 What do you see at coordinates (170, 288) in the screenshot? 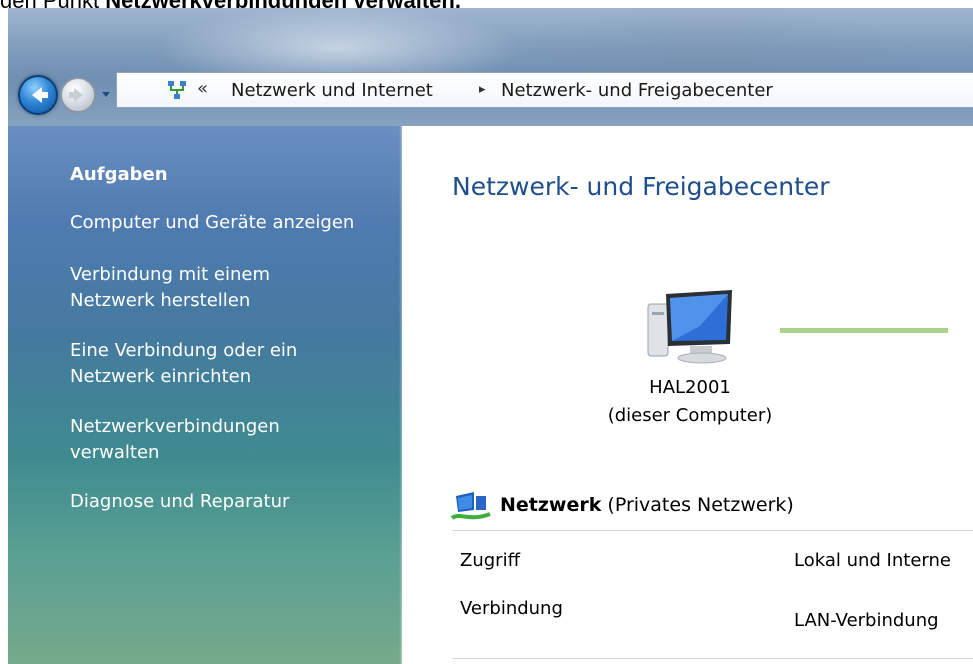
I see `sidebar-link-verbindung-herstellen: Verbindung mit einem Netzwerk herstellen` at bounding box center [170, 288].